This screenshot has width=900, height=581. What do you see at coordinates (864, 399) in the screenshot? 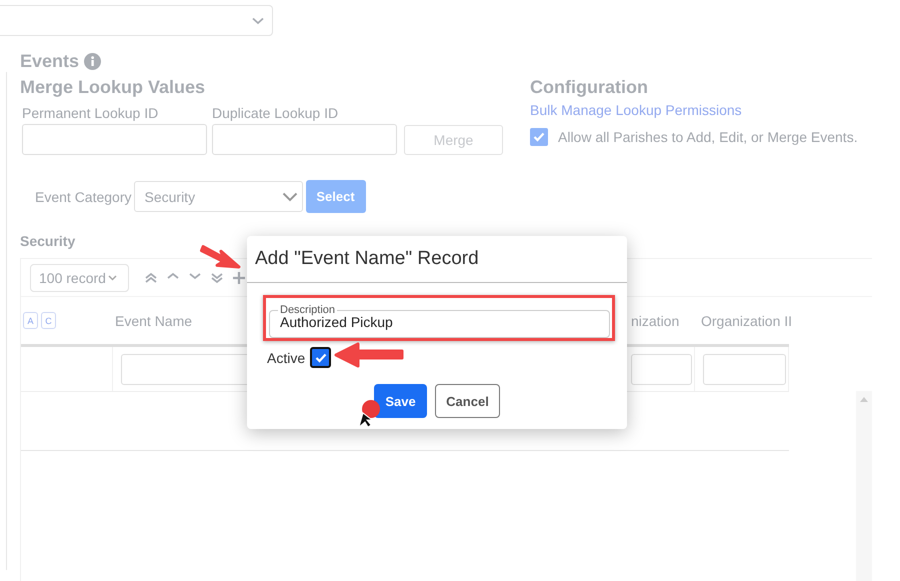
I see `scroll-up-icon` at bounding box center [864, 399].